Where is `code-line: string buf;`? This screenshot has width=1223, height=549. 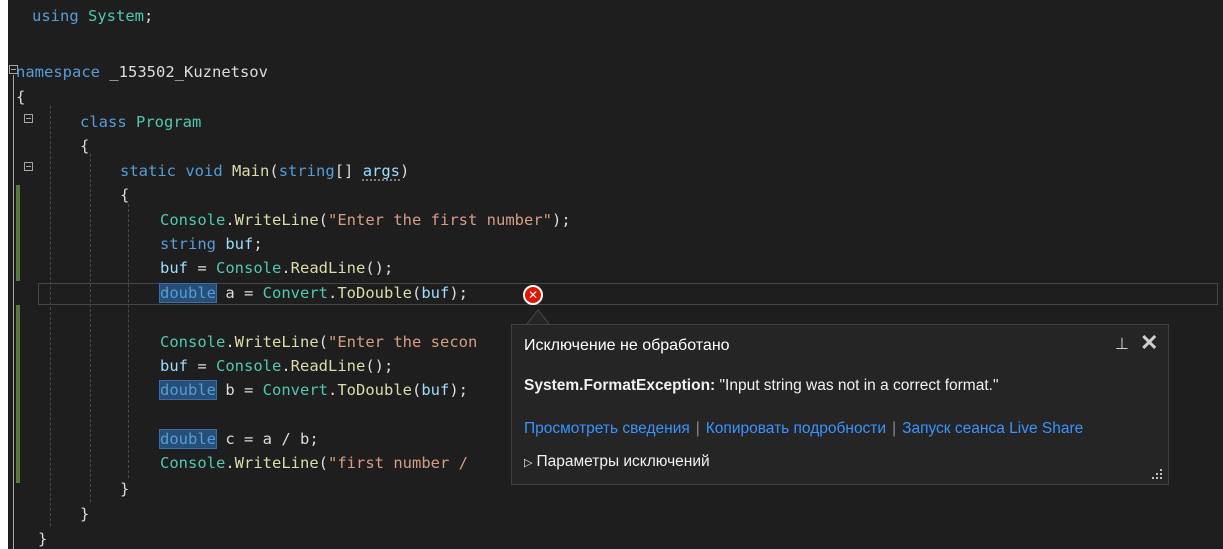 code-line: string buf; is located at coordinates (615, 244).